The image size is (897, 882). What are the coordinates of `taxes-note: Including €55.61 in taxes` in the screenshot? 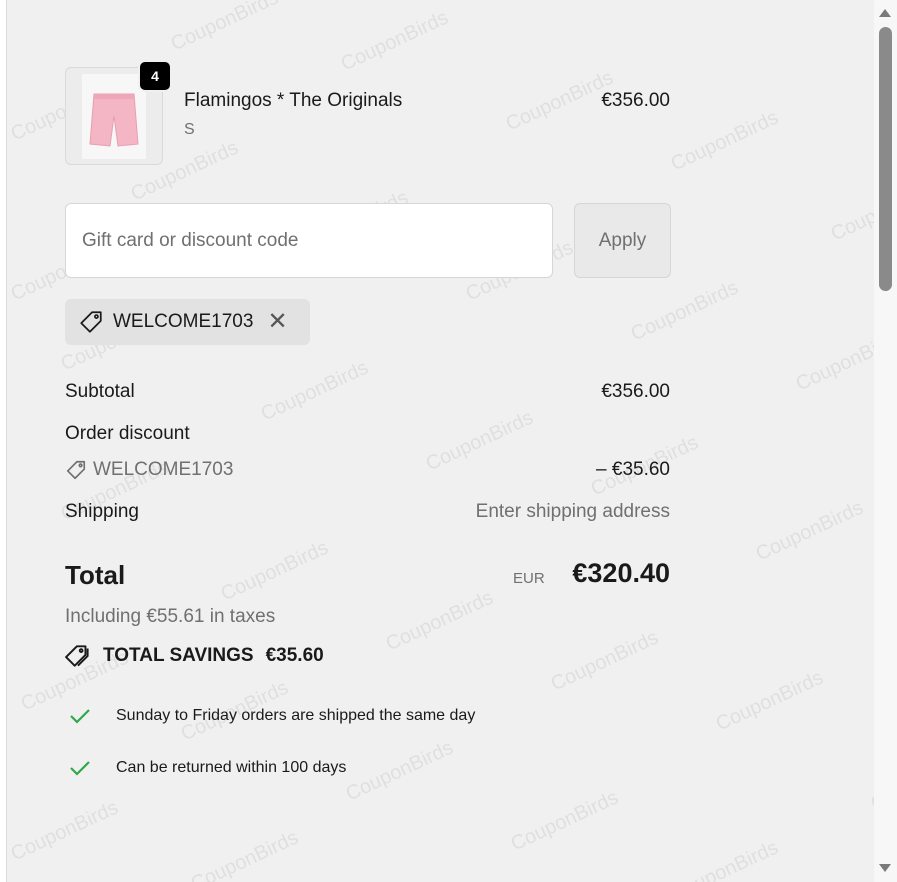 It's located at (170, 616).